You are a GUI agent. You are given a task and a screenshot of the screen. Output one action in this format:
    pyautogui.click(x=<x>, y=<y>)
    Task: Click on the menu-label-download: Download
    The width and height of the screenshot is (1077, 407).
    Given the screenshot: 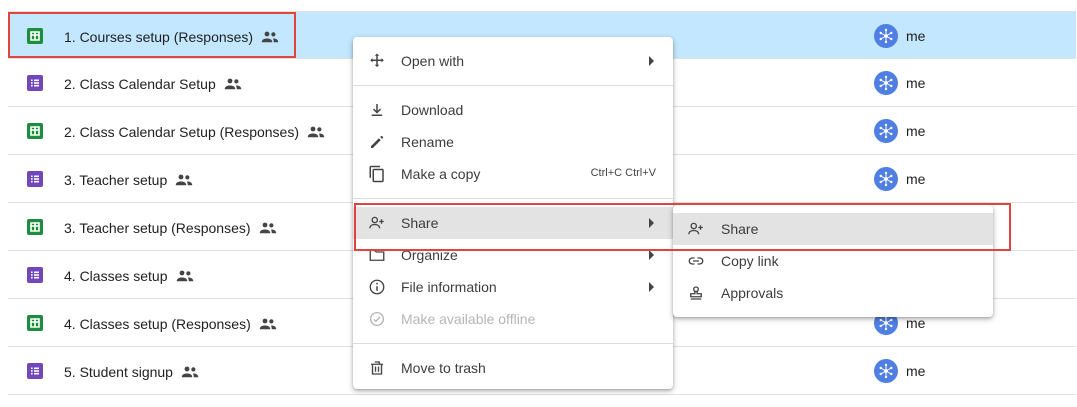 What is the action you would take?
    pyautogui.click(x=432, y=110)
    